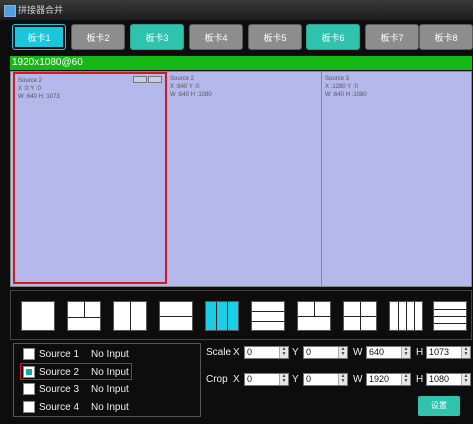 Image resolution: width=473 pixels, height=424 pixels. I want to click on window-pos: X :640 Y :0, so click(185, 87).